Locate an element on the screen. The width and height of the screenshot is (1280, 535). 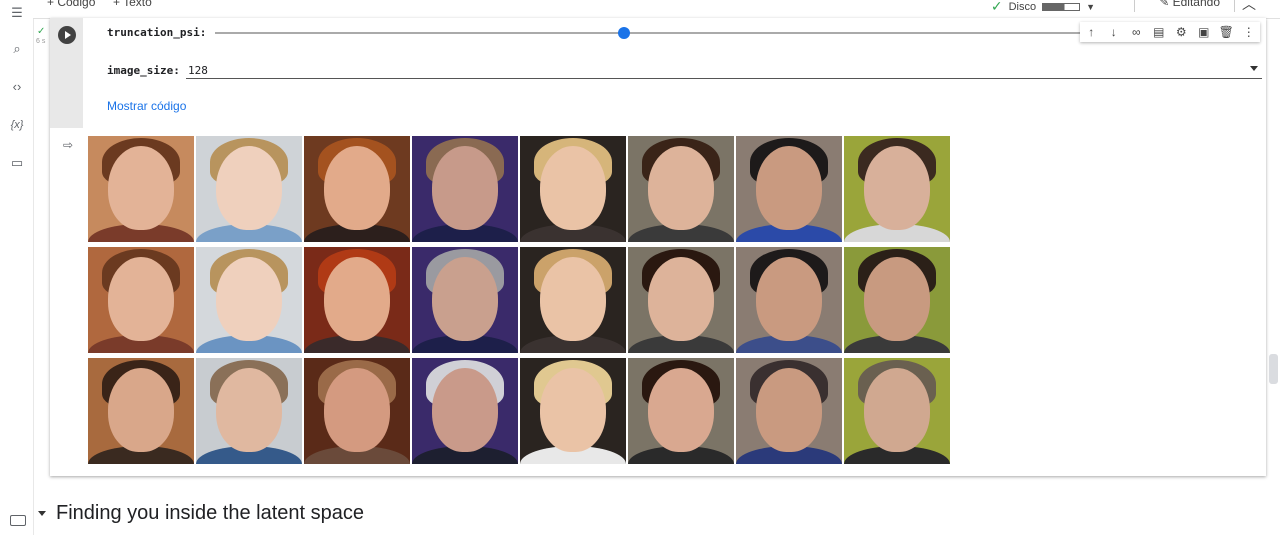
chevron-down-icon: ▼ is located at coordinates (1090, 7).